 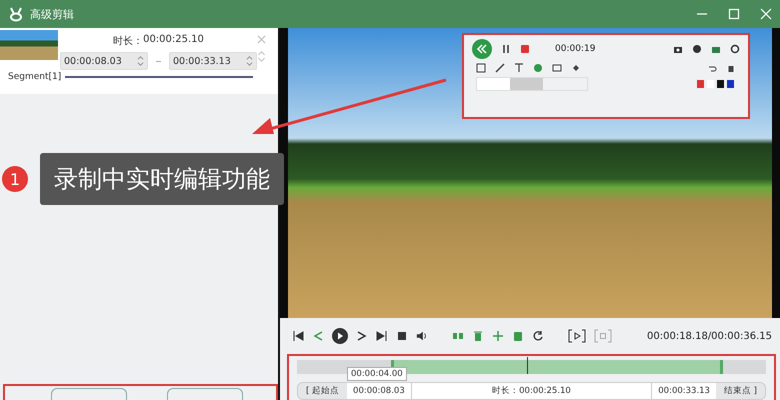 I want to click on photo-placeholder, so click(x=29, y=45).